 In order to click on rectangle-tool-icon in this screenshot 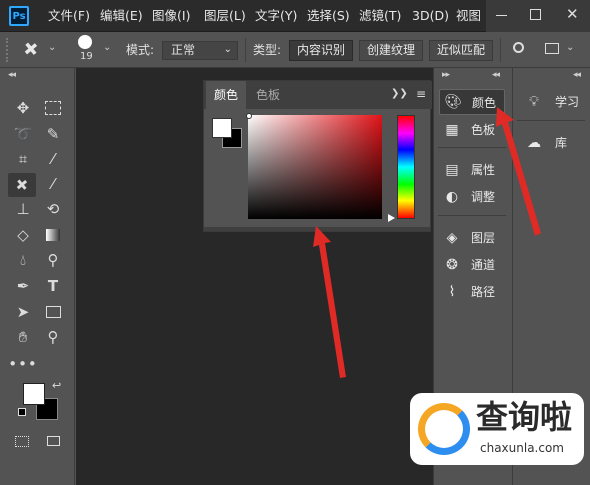, I will do `click(53, 312)`.